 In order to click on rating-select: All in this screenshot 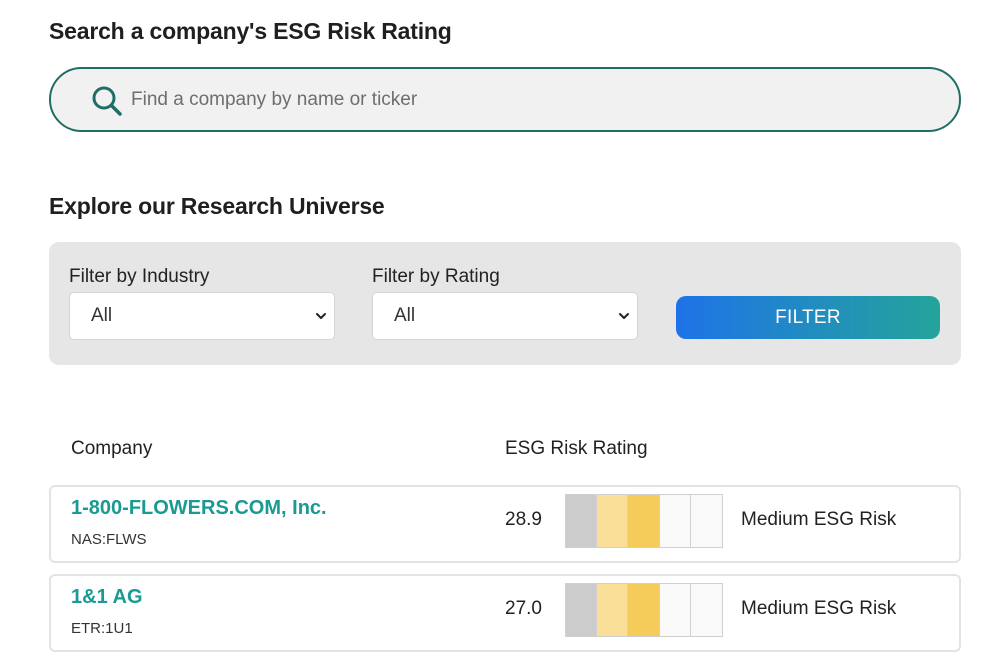, I will do `click(505, 316)`.